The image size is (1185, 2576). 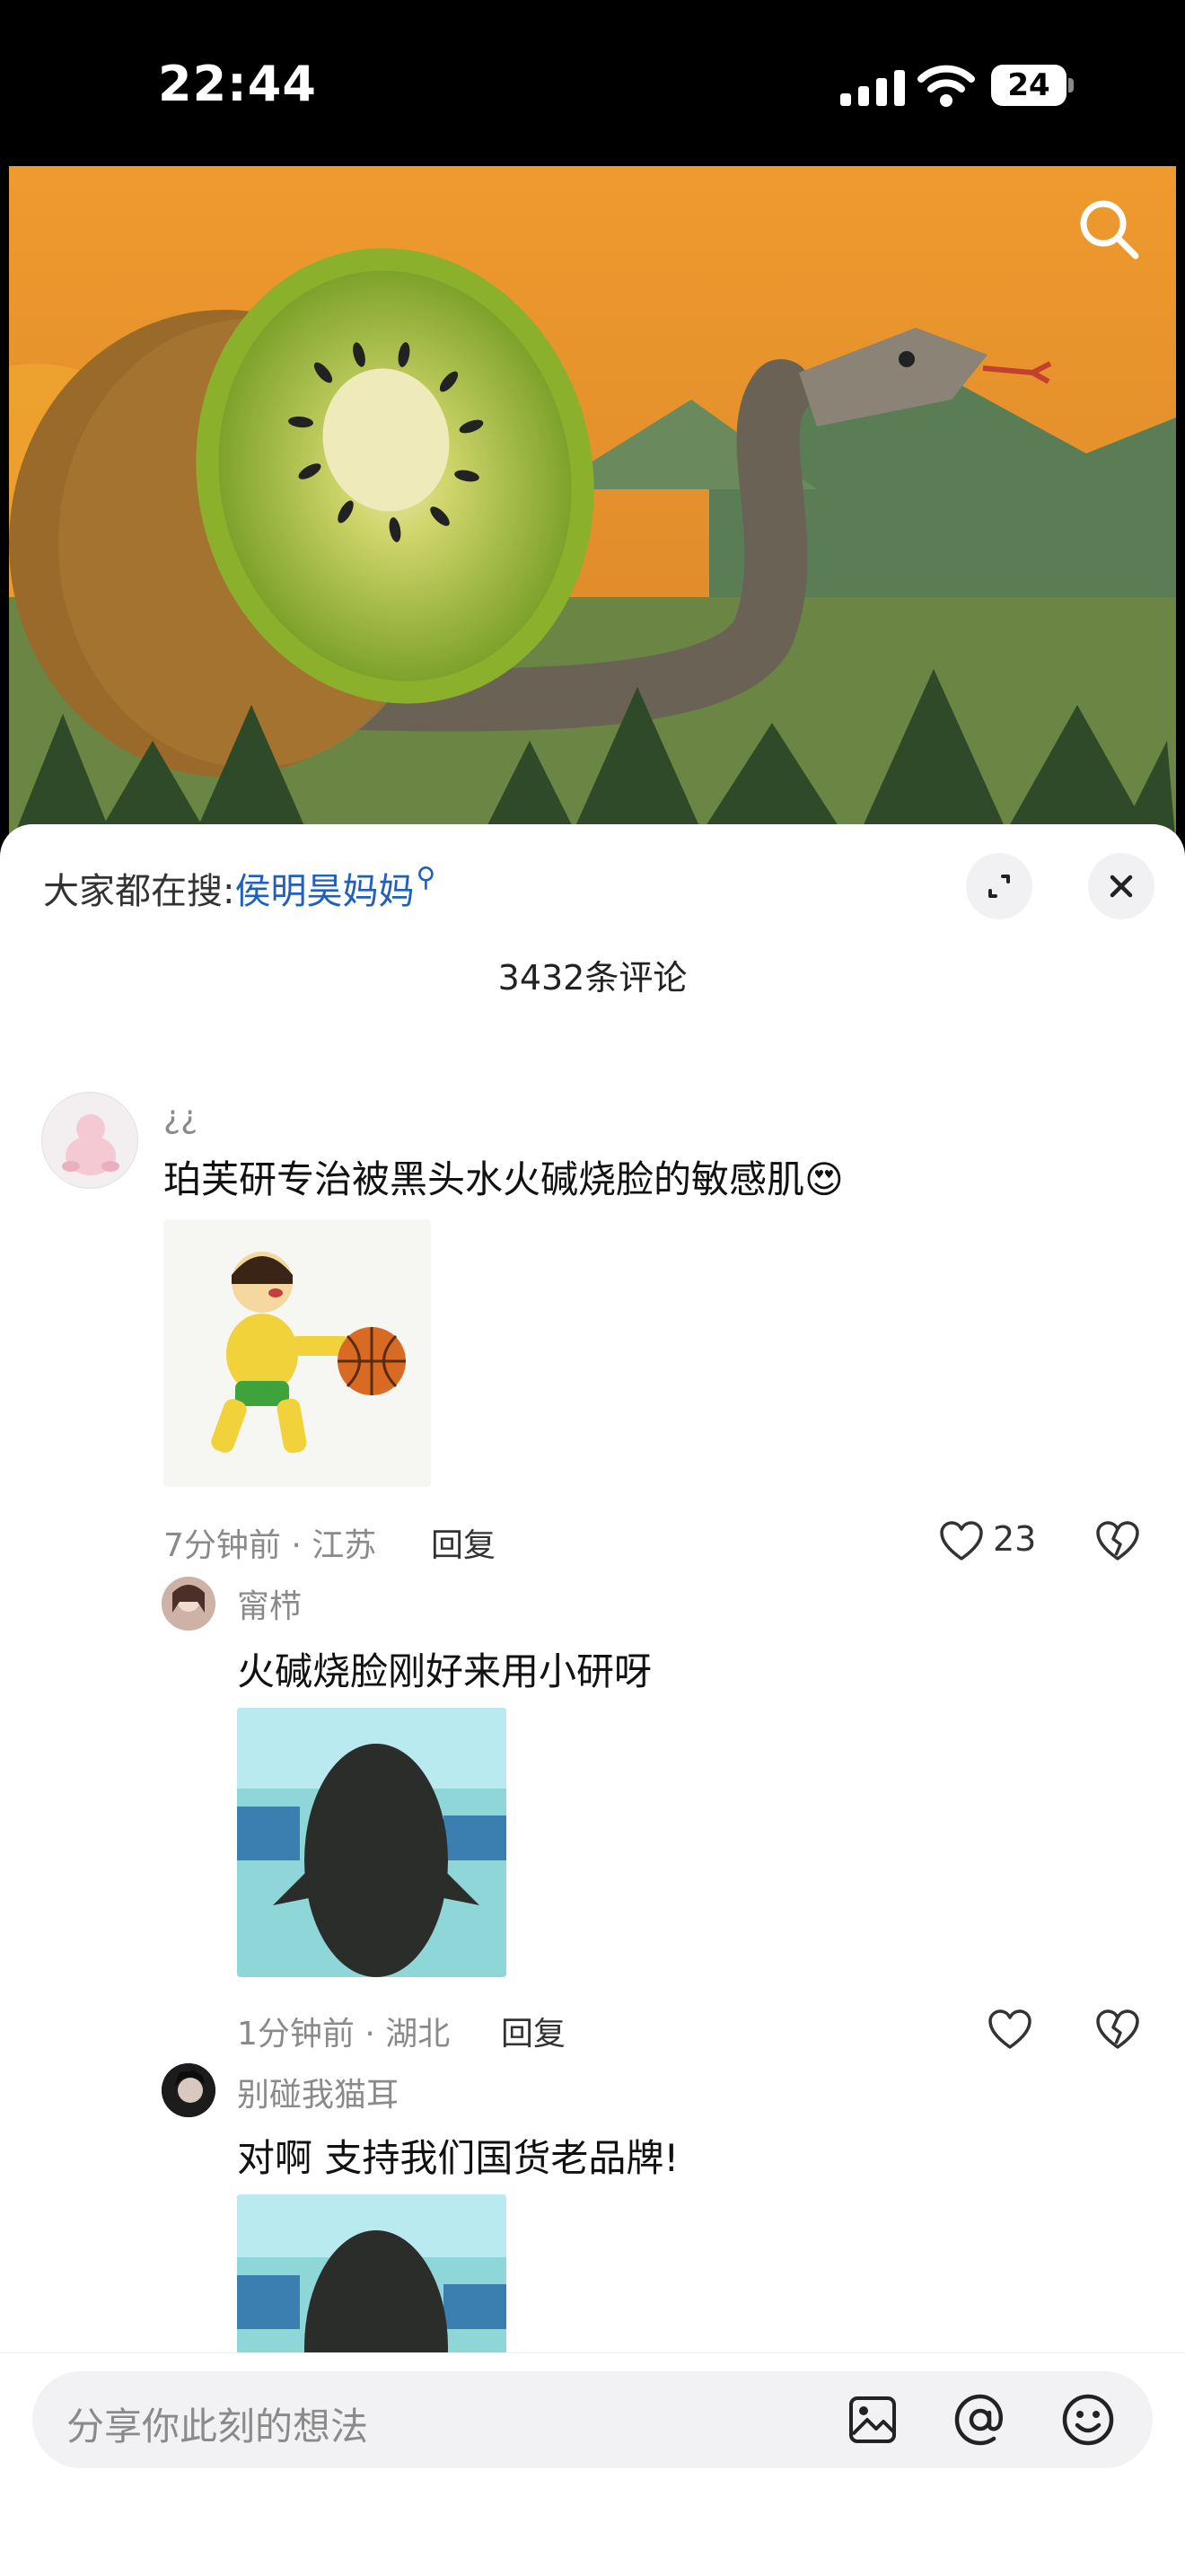 What do you see at coordinates (592, 978) in the screenshot?
I see `comment-count: 3432条评论` at bounding box center [592, 978].